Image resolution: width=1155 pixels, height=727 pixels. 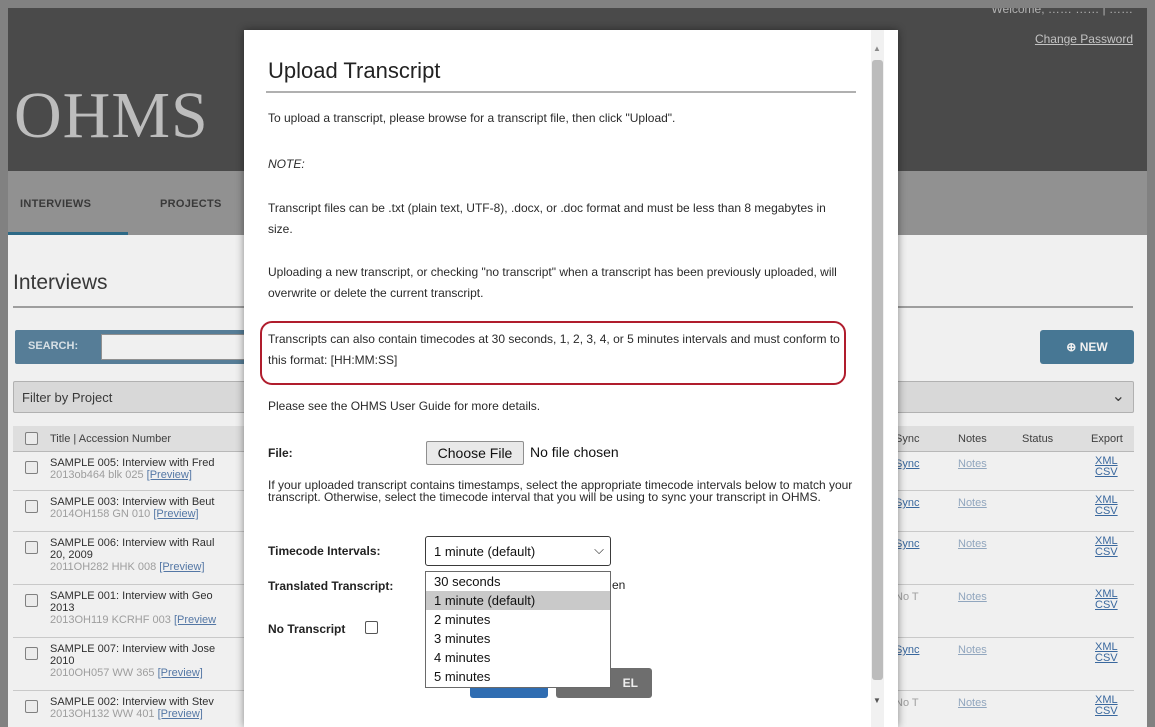 What do you see at coordinates (331, 586) in the screenshot?
I see `translated-label: Translated Transcript:` at bounding box center [331, 586].